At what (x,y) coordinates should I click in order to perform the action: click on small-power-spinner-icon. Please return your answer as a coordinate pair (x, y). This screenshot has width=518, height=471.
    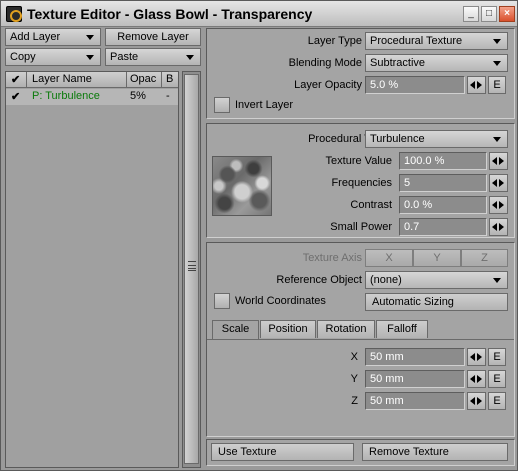
    Looking at the image, I should click on (498, 227).